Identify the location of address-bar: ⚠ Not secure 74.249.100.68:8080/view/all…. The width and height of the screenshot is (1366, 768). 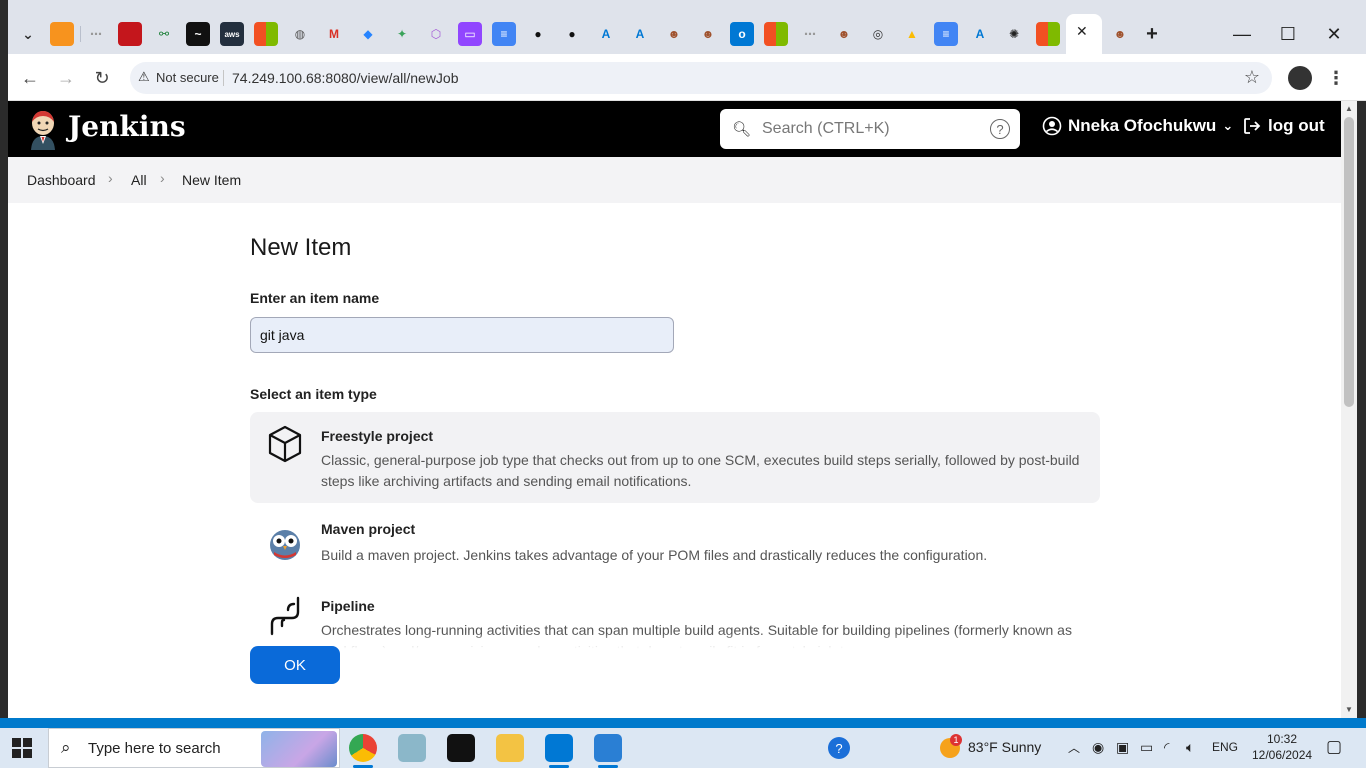
(701, 78).